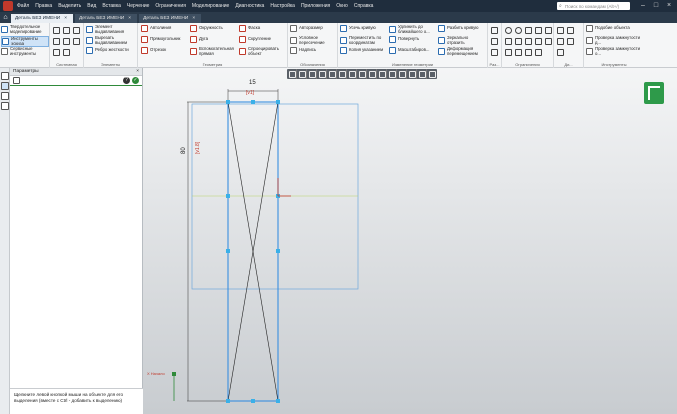 This screenshot has width=677, height=414. I want to click on menu-insert: Вставка, so click(111, 6).